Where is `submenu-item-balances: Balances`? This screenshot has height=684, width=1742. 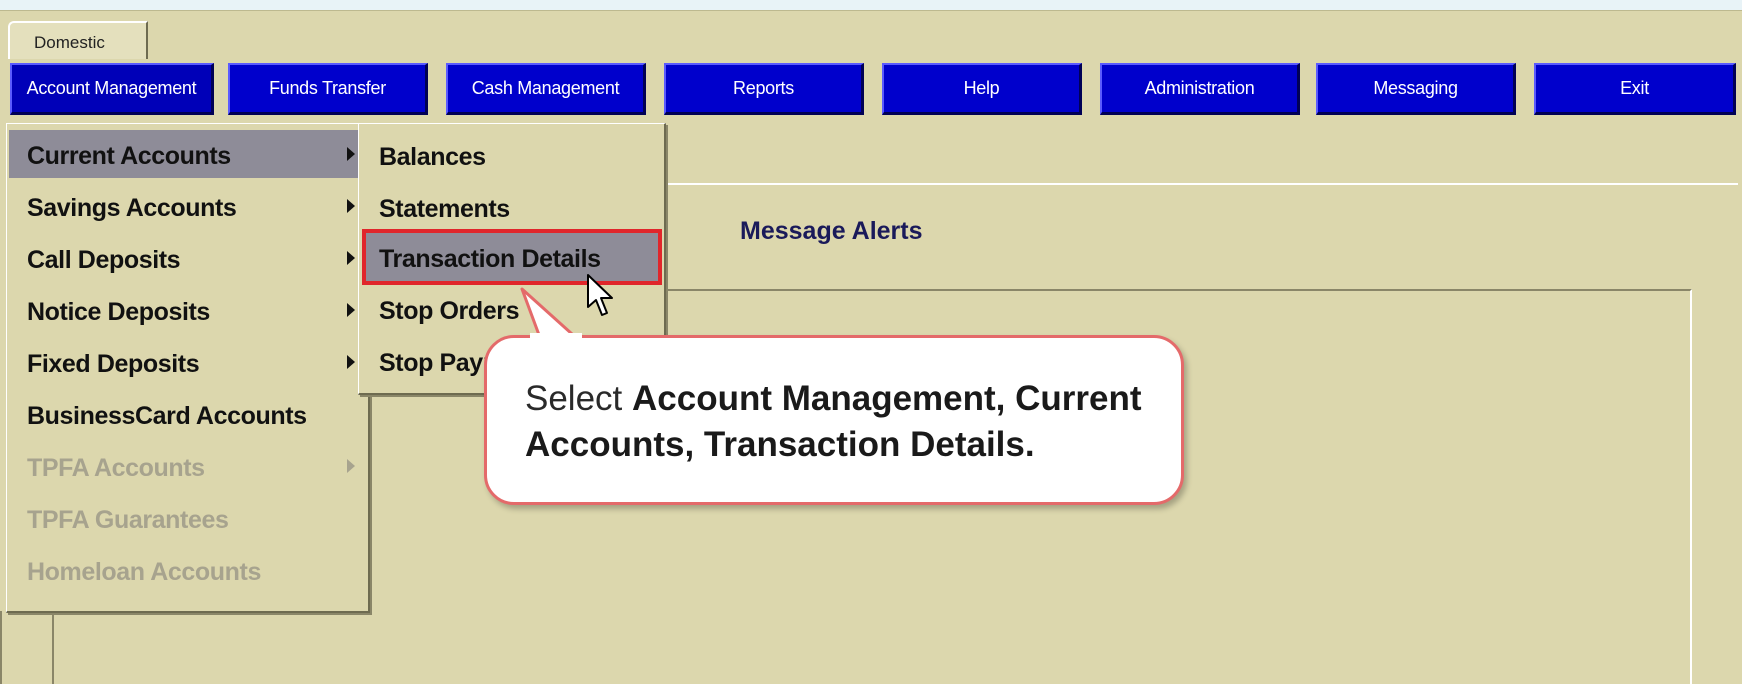
submenu-item-balances: Balances is located at coordinates (512, 155).